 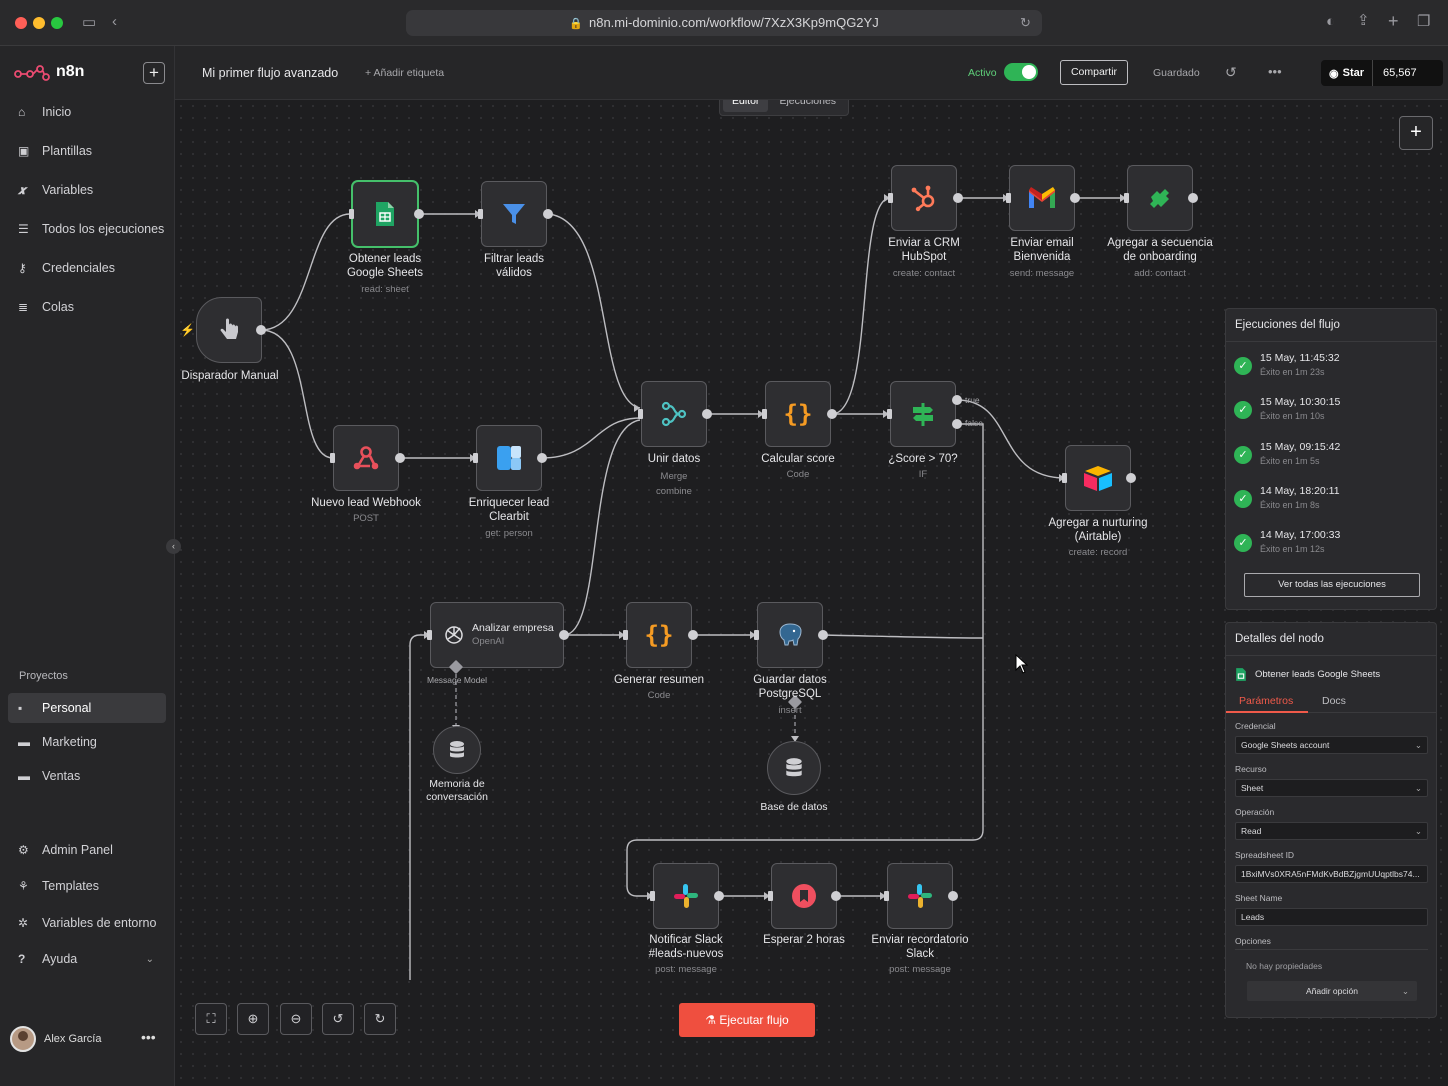 I want to click on node-esperar, so click(x=804, y=896).